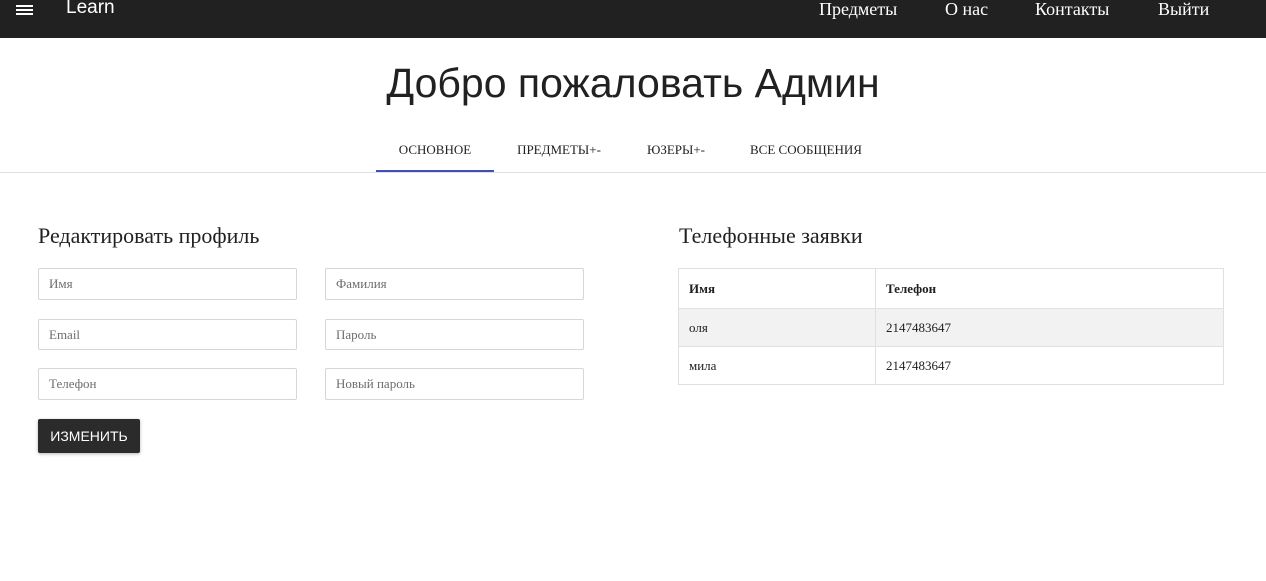 This screenshot has height=581, width=1266. Describe the element at coordinates (149, 235) in the screenshot. I see `edit-profile-heading: Редактировать профиль` at that location.